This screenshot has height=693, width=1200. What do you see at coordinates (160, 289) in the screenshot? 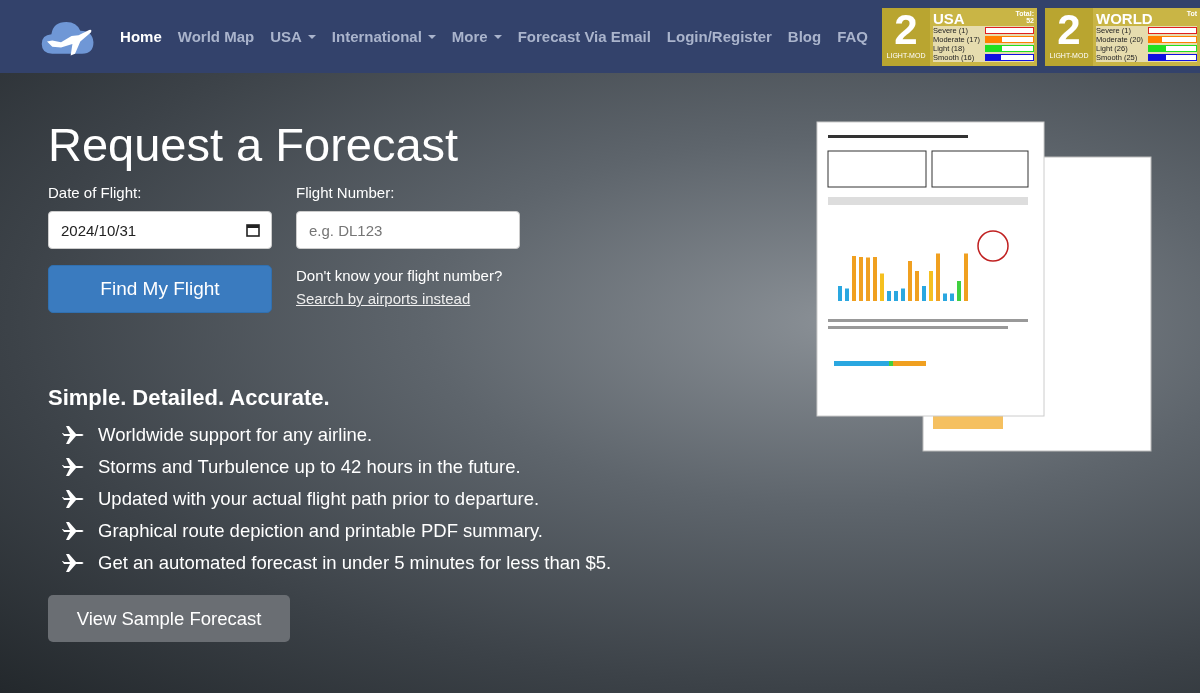
I see `find-my-flight-button: Find My Flight` at bounding box center [160, 289].